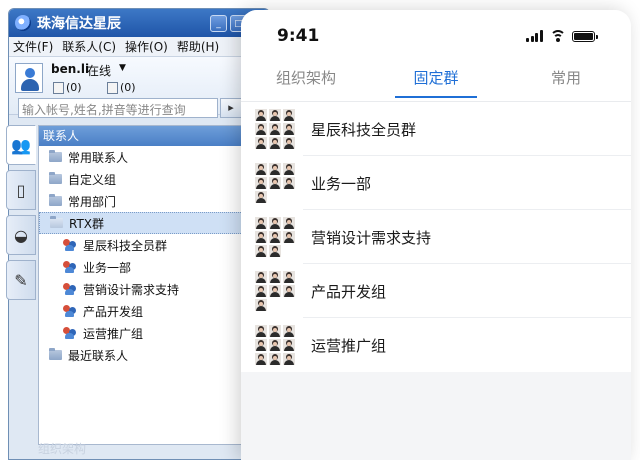  Describe the element at coordinates (149, 267) in the screenshot. I see `group-item: 业务一部` at that location.